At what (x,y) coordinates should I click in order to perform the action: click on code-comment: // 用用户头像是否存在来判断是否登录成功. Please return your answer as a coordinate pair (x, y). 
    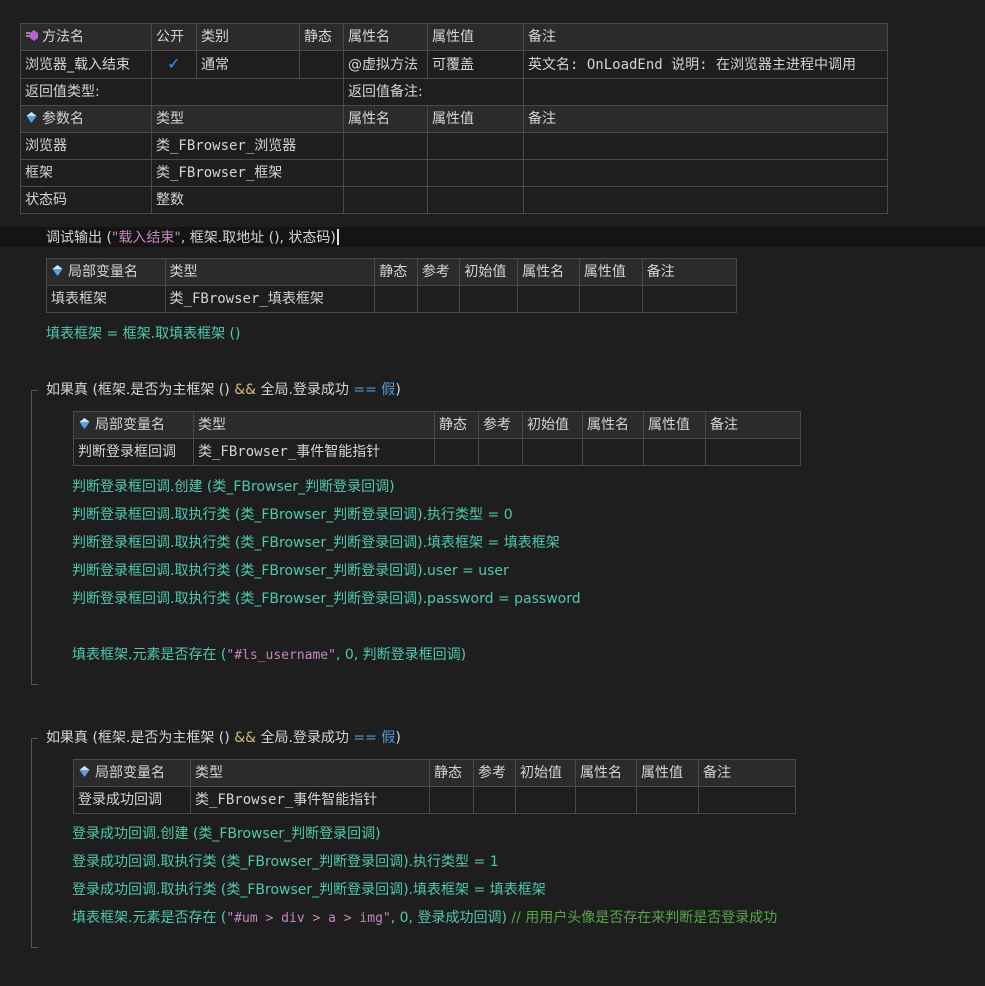
    Looking at the image, I should click on (642, 918).